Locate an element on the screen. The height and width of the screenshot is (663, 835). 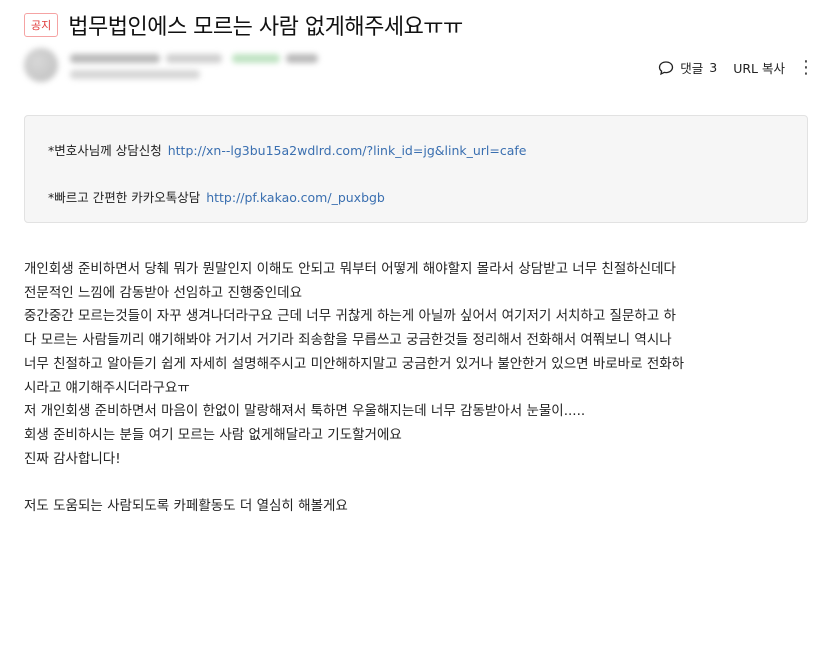
quote-line-consult-text: *변호사님께 상담신청 is located at coordinates (105, 150).